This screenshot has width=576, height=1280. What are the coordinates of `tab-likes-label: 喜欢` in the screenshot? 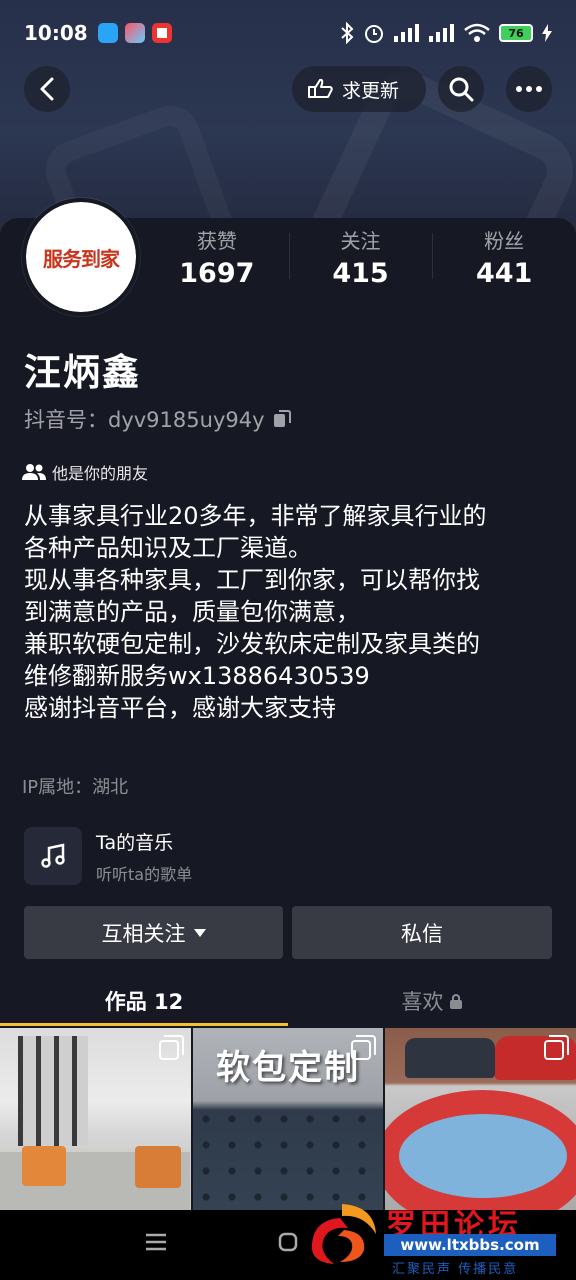 It's located at (422, 1002).